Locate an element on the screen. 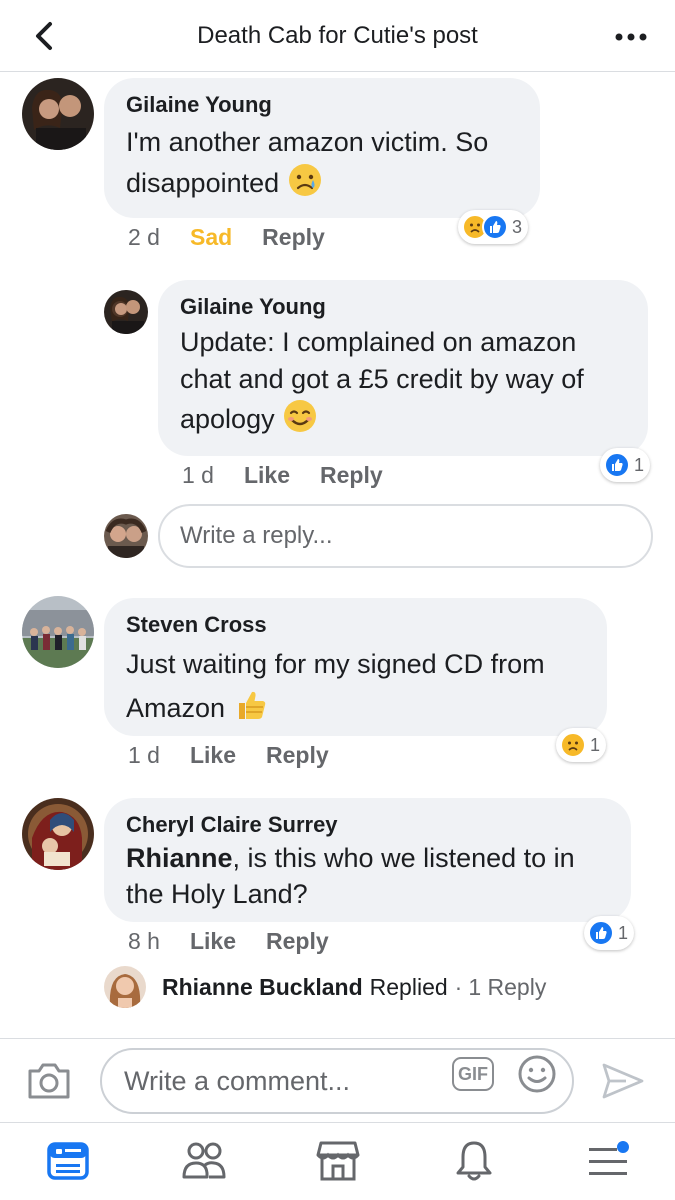 The height and width of the screenshot is (1200, 675). reaction-count: 3 is located at coordinates (517, 226).